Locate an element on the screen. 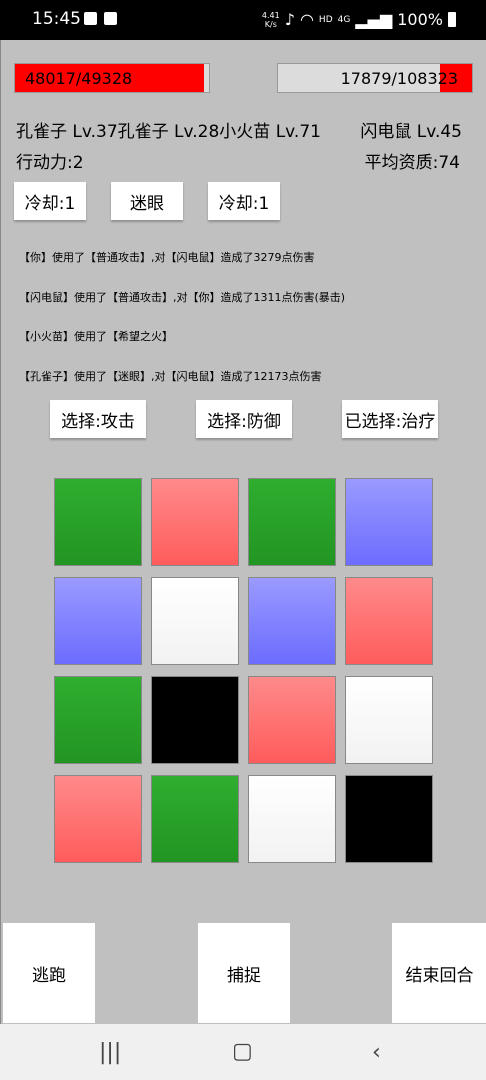 This screenshot has width=486, height=1080. enemy-hp-text: 17879/108323 is located at coordinates (399, 78).